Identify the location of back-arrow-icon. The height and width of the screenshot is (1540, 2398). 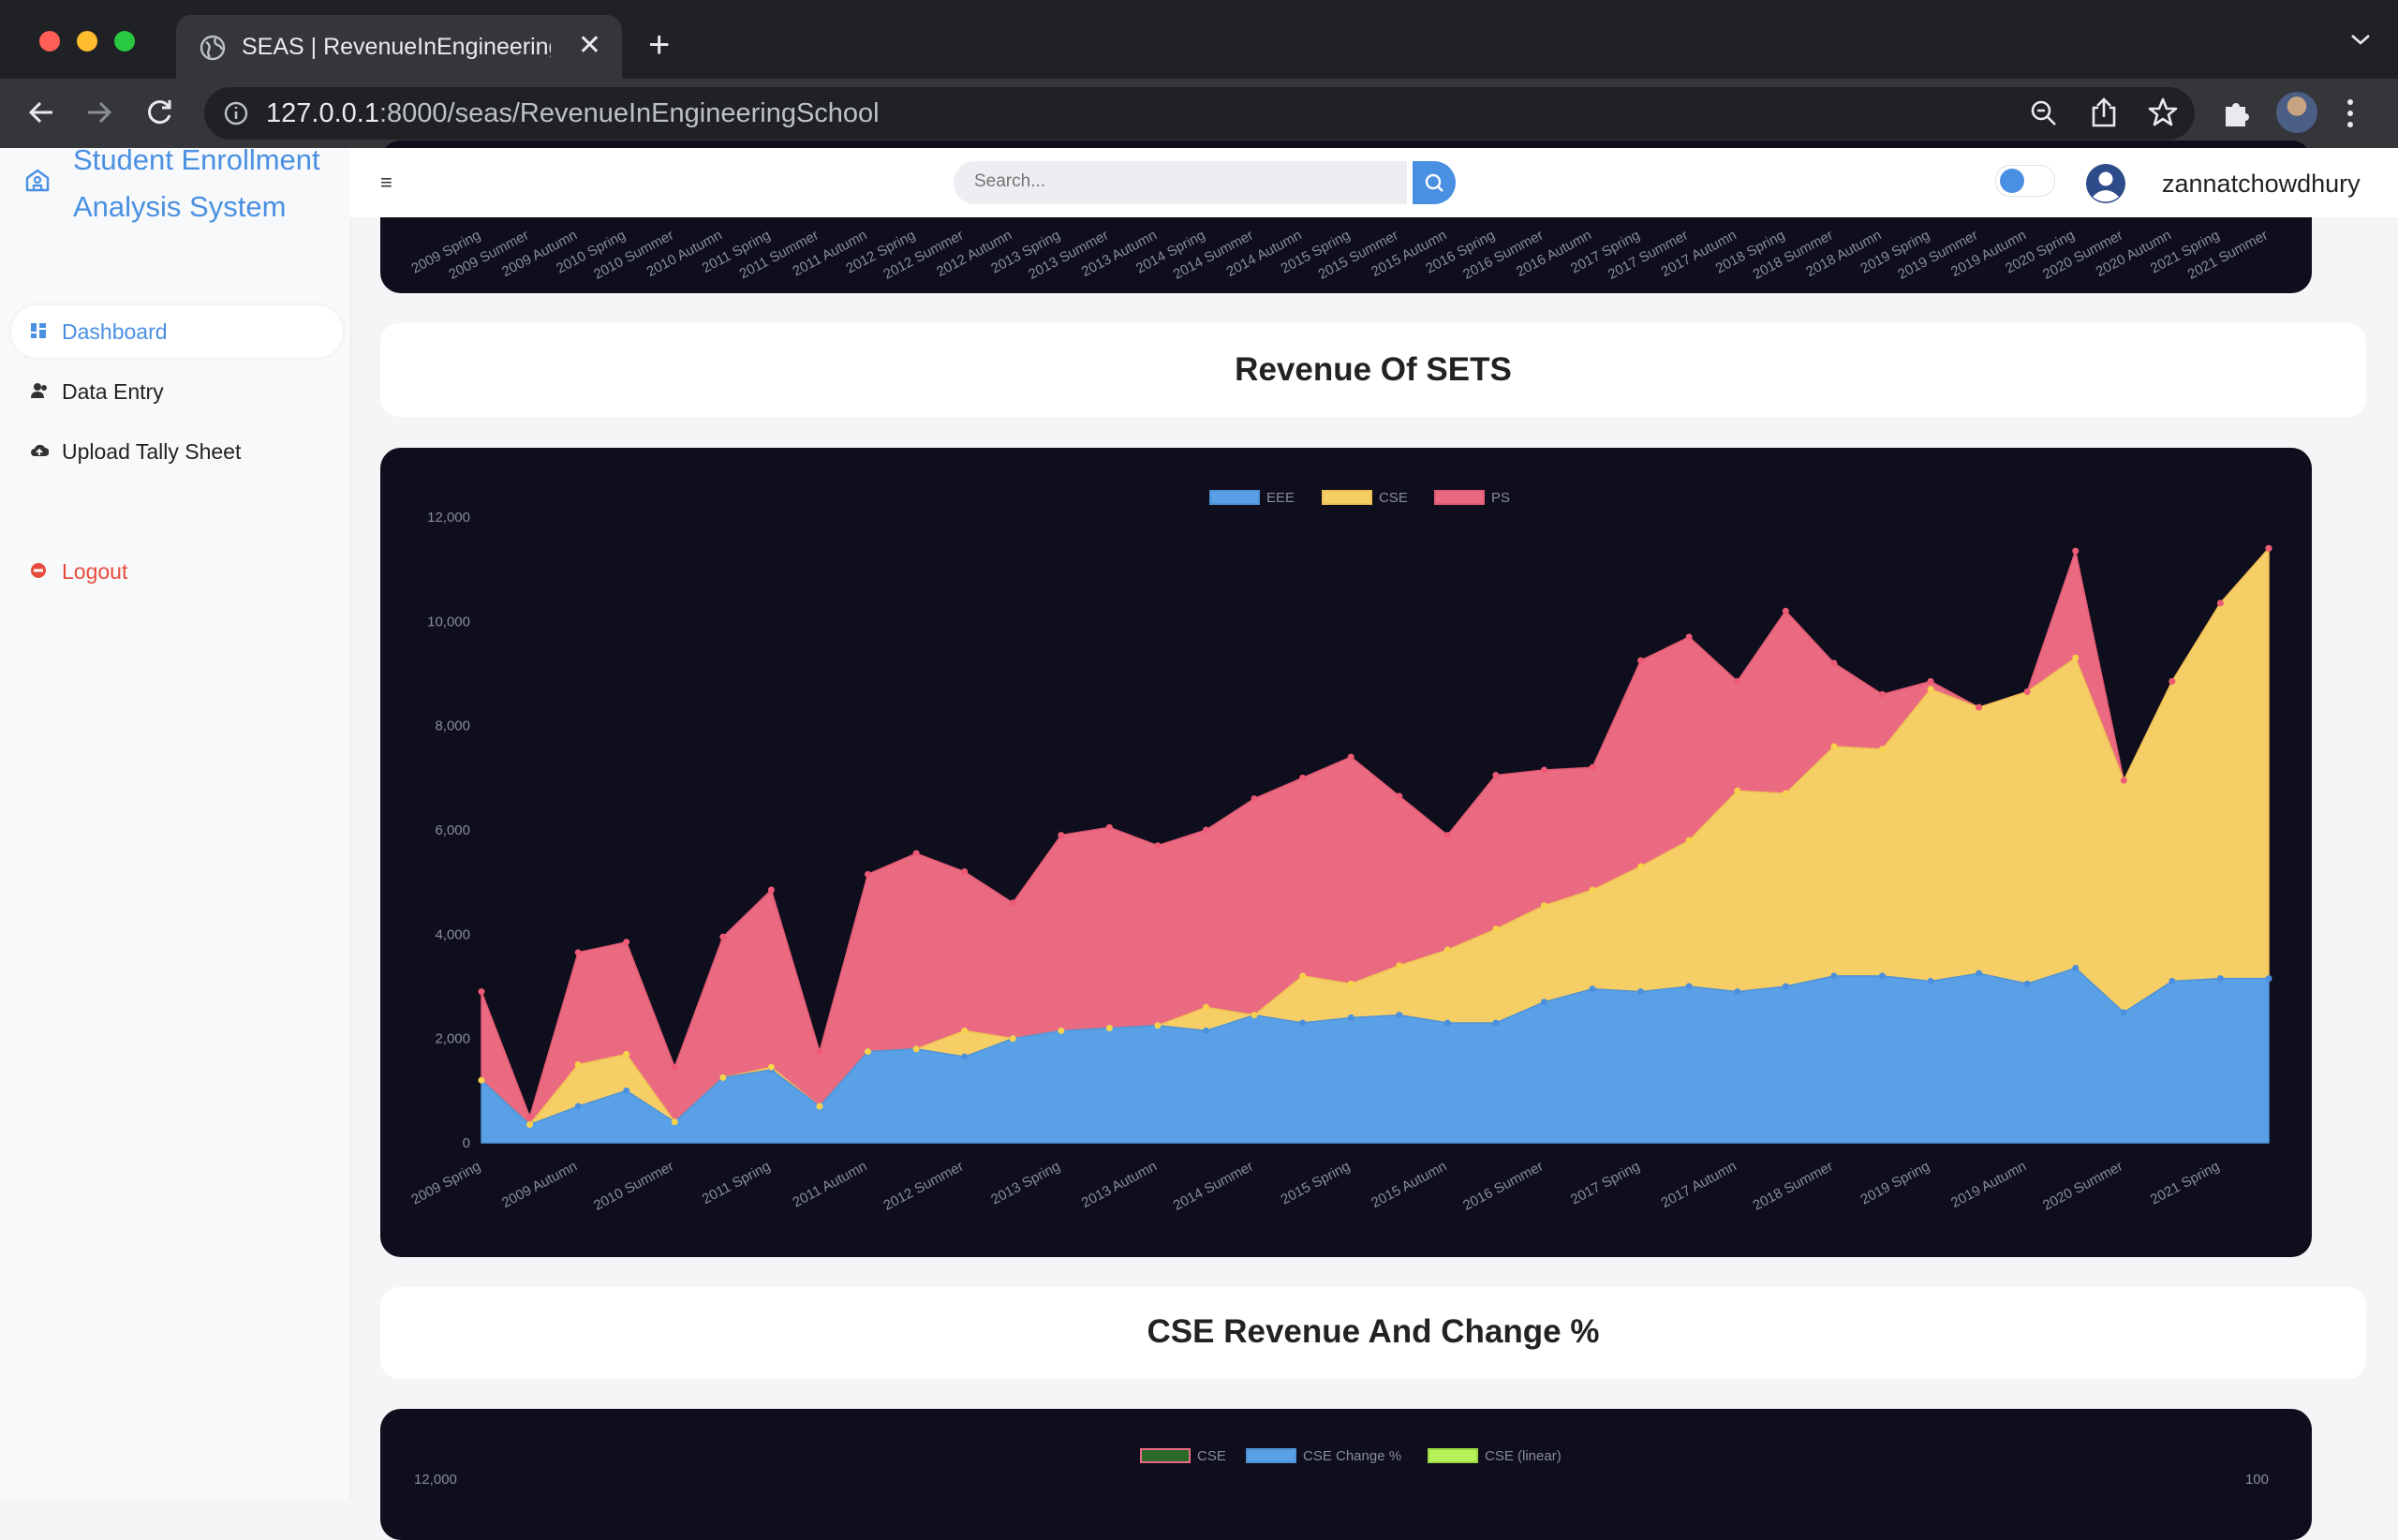
(41, 112).